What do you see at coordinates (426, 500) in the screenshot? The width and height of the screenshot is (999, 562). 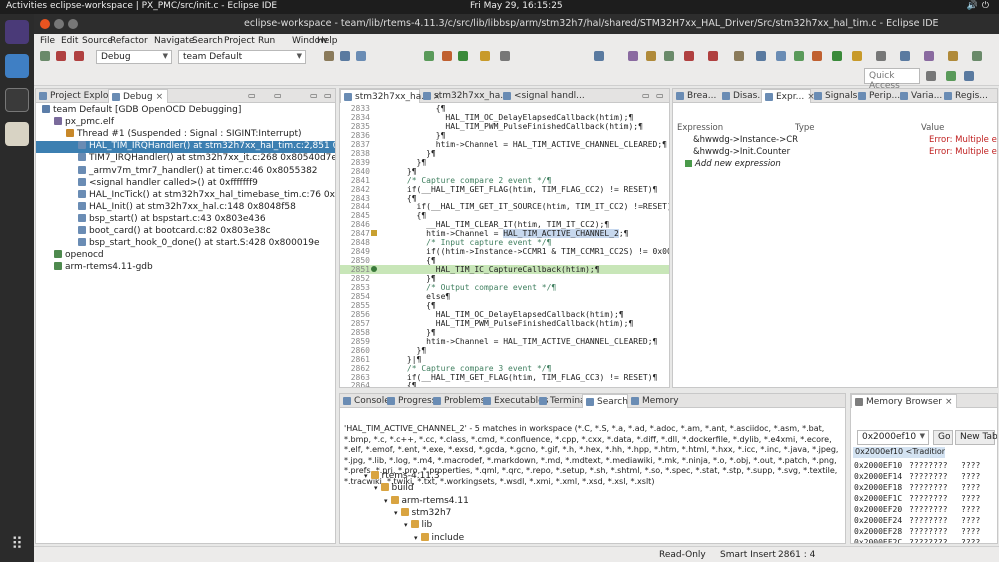 I see `search-tree-item: ▾ arm-rtems4.11` at bounding box center [426, 500].